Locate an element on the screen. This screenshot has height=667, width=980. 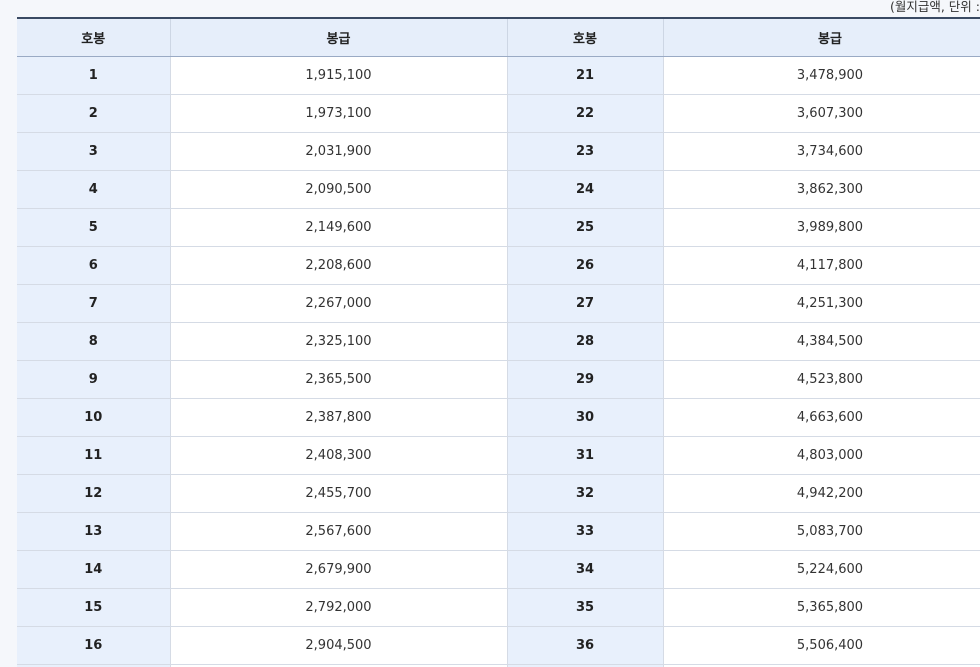
header-pay-left: 봉급 is located at coordinates (339, 37).